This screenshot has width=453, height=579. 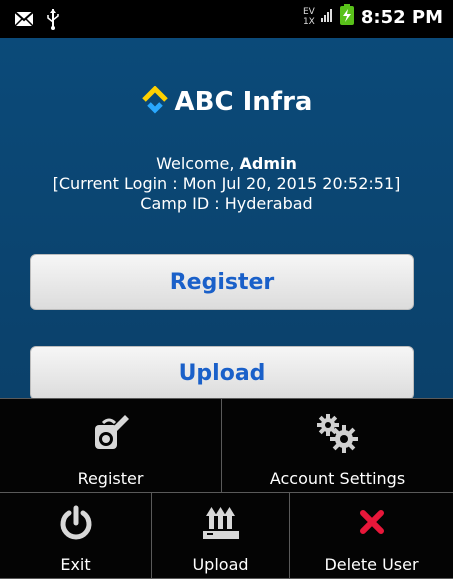 What do you see at coordinates (76, 525) in the screenshot?
I see `power-icon` at bounding box center [76, 525].